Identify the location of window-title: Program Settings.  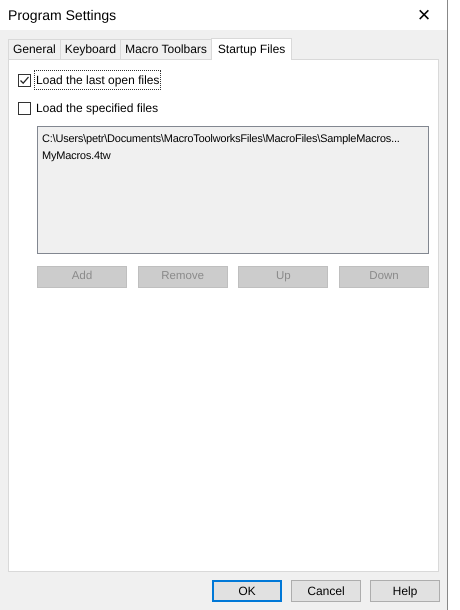
(62, 15).